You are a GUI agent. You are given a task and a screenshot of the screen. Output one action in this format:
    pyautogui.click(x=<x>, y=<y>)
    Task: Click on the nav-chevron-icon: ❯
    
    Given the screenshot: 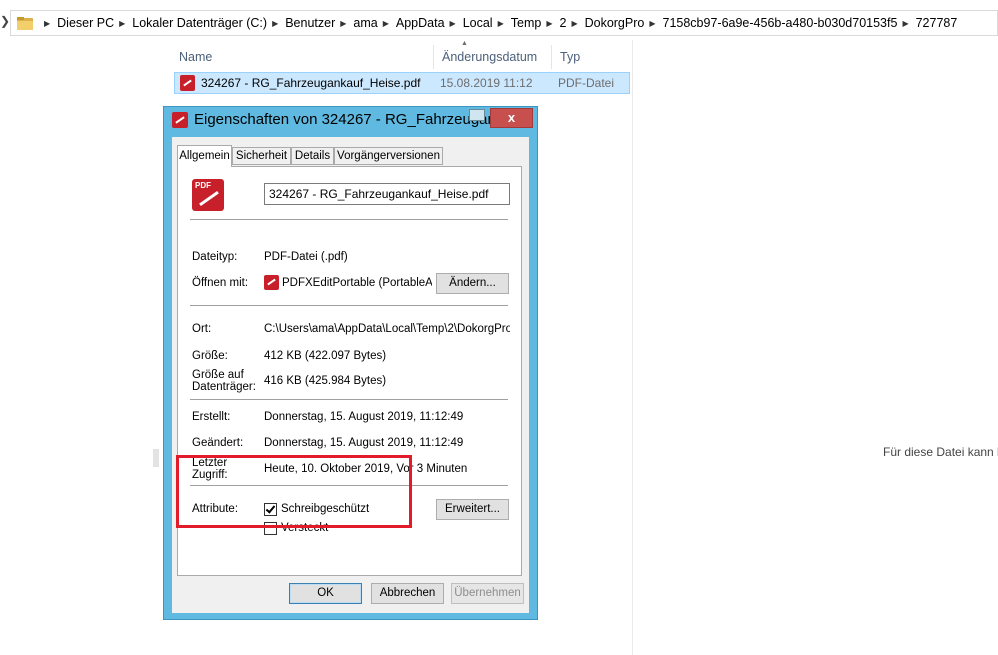 What is the action you would take?
    pyautogui.click(x=5, y=21)
    